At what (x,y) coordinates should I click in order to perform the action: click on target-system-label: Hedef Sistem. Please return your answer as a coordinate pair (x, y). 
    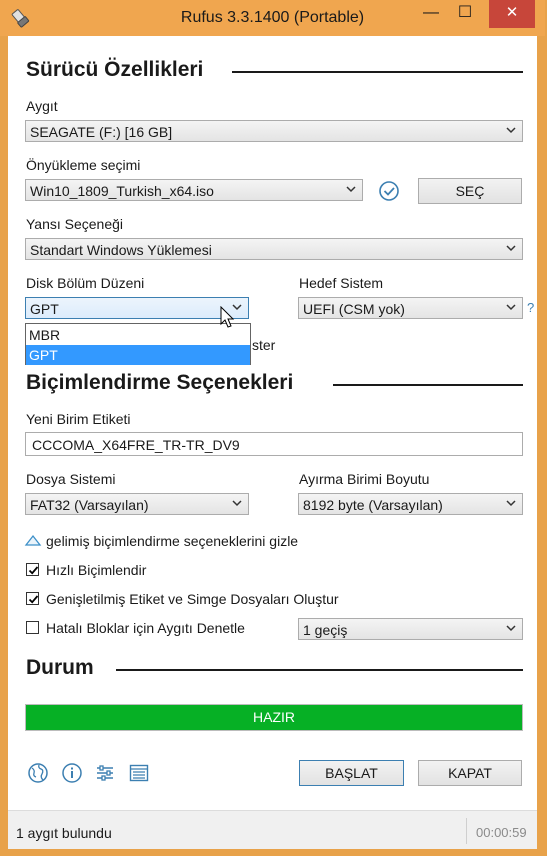
    Looking at the image, I should click on (341, 283).